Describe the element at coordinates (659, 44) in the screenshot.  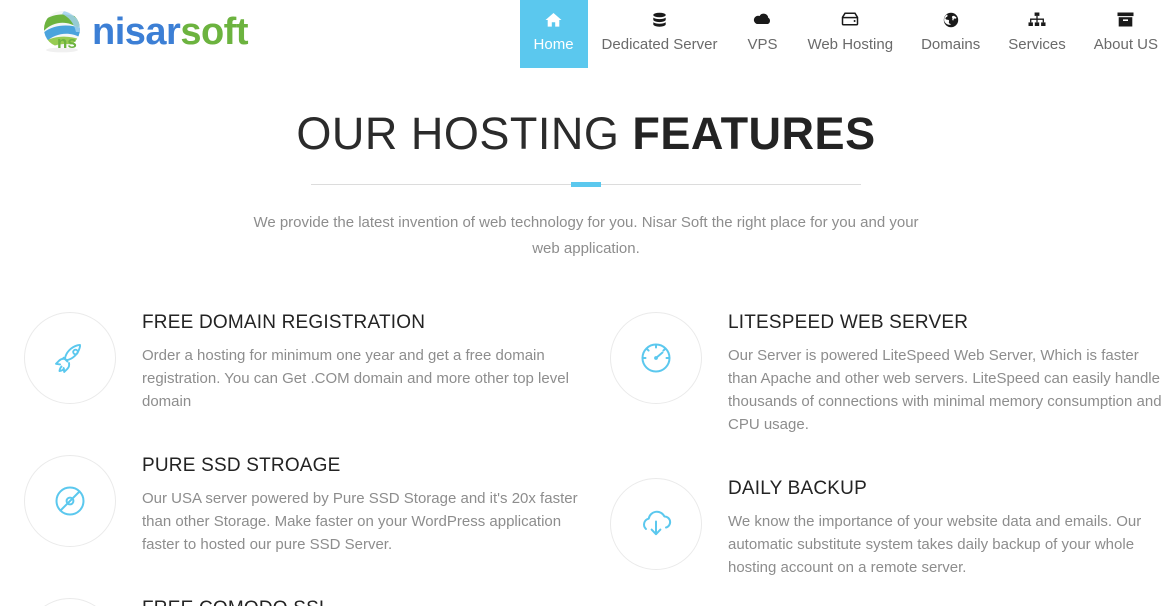
I see `nav-label-dedicated-server: Dedicated Server` at that location.